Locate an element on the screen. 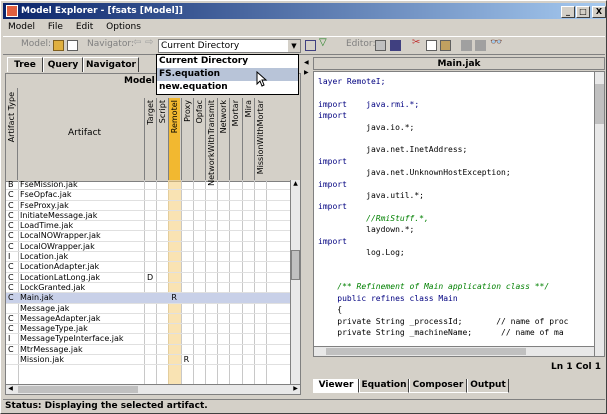  back-arrow-icon: ⇦ is located at coordinates (137, 42).